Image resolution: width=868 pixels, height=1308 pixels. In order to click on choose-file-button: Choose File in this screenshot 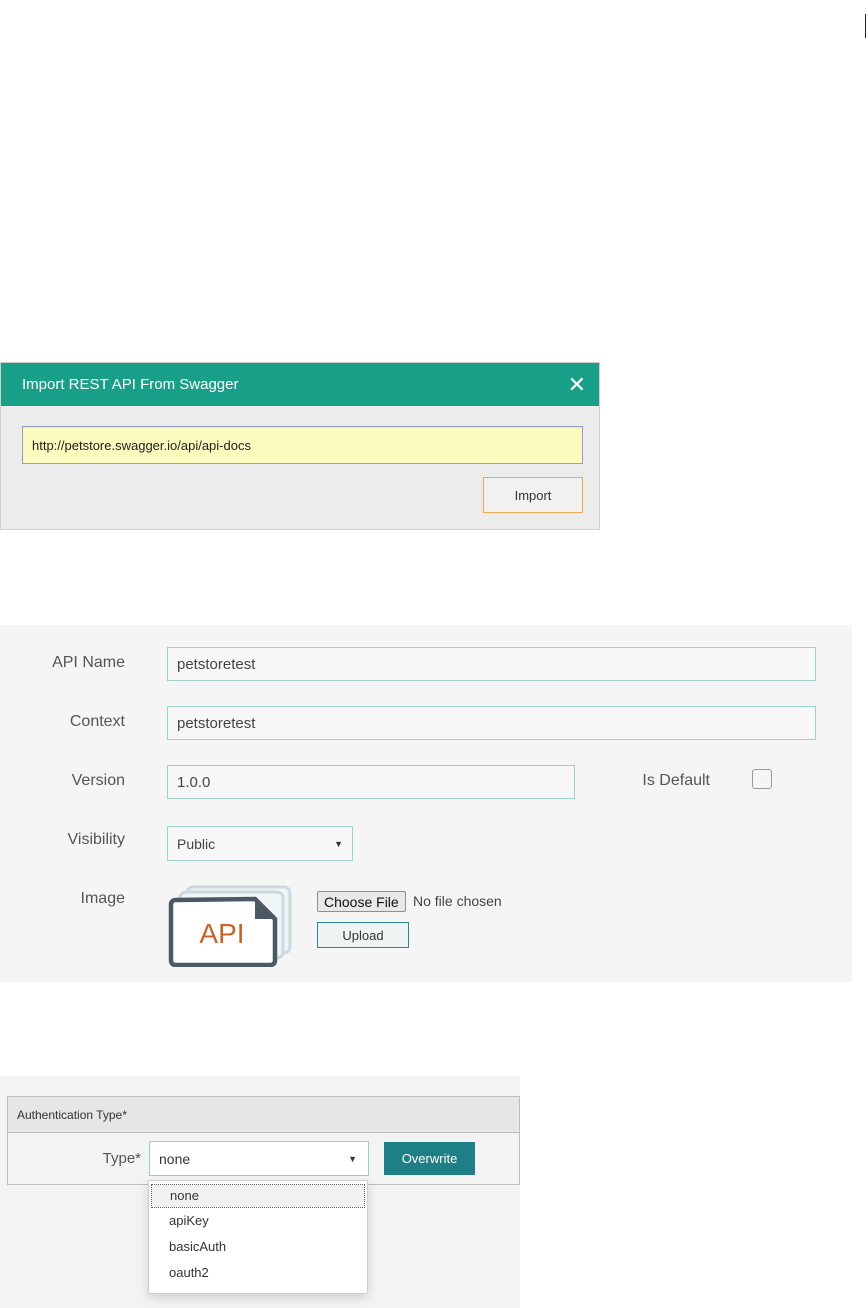, I will do `click(361, 901)`.